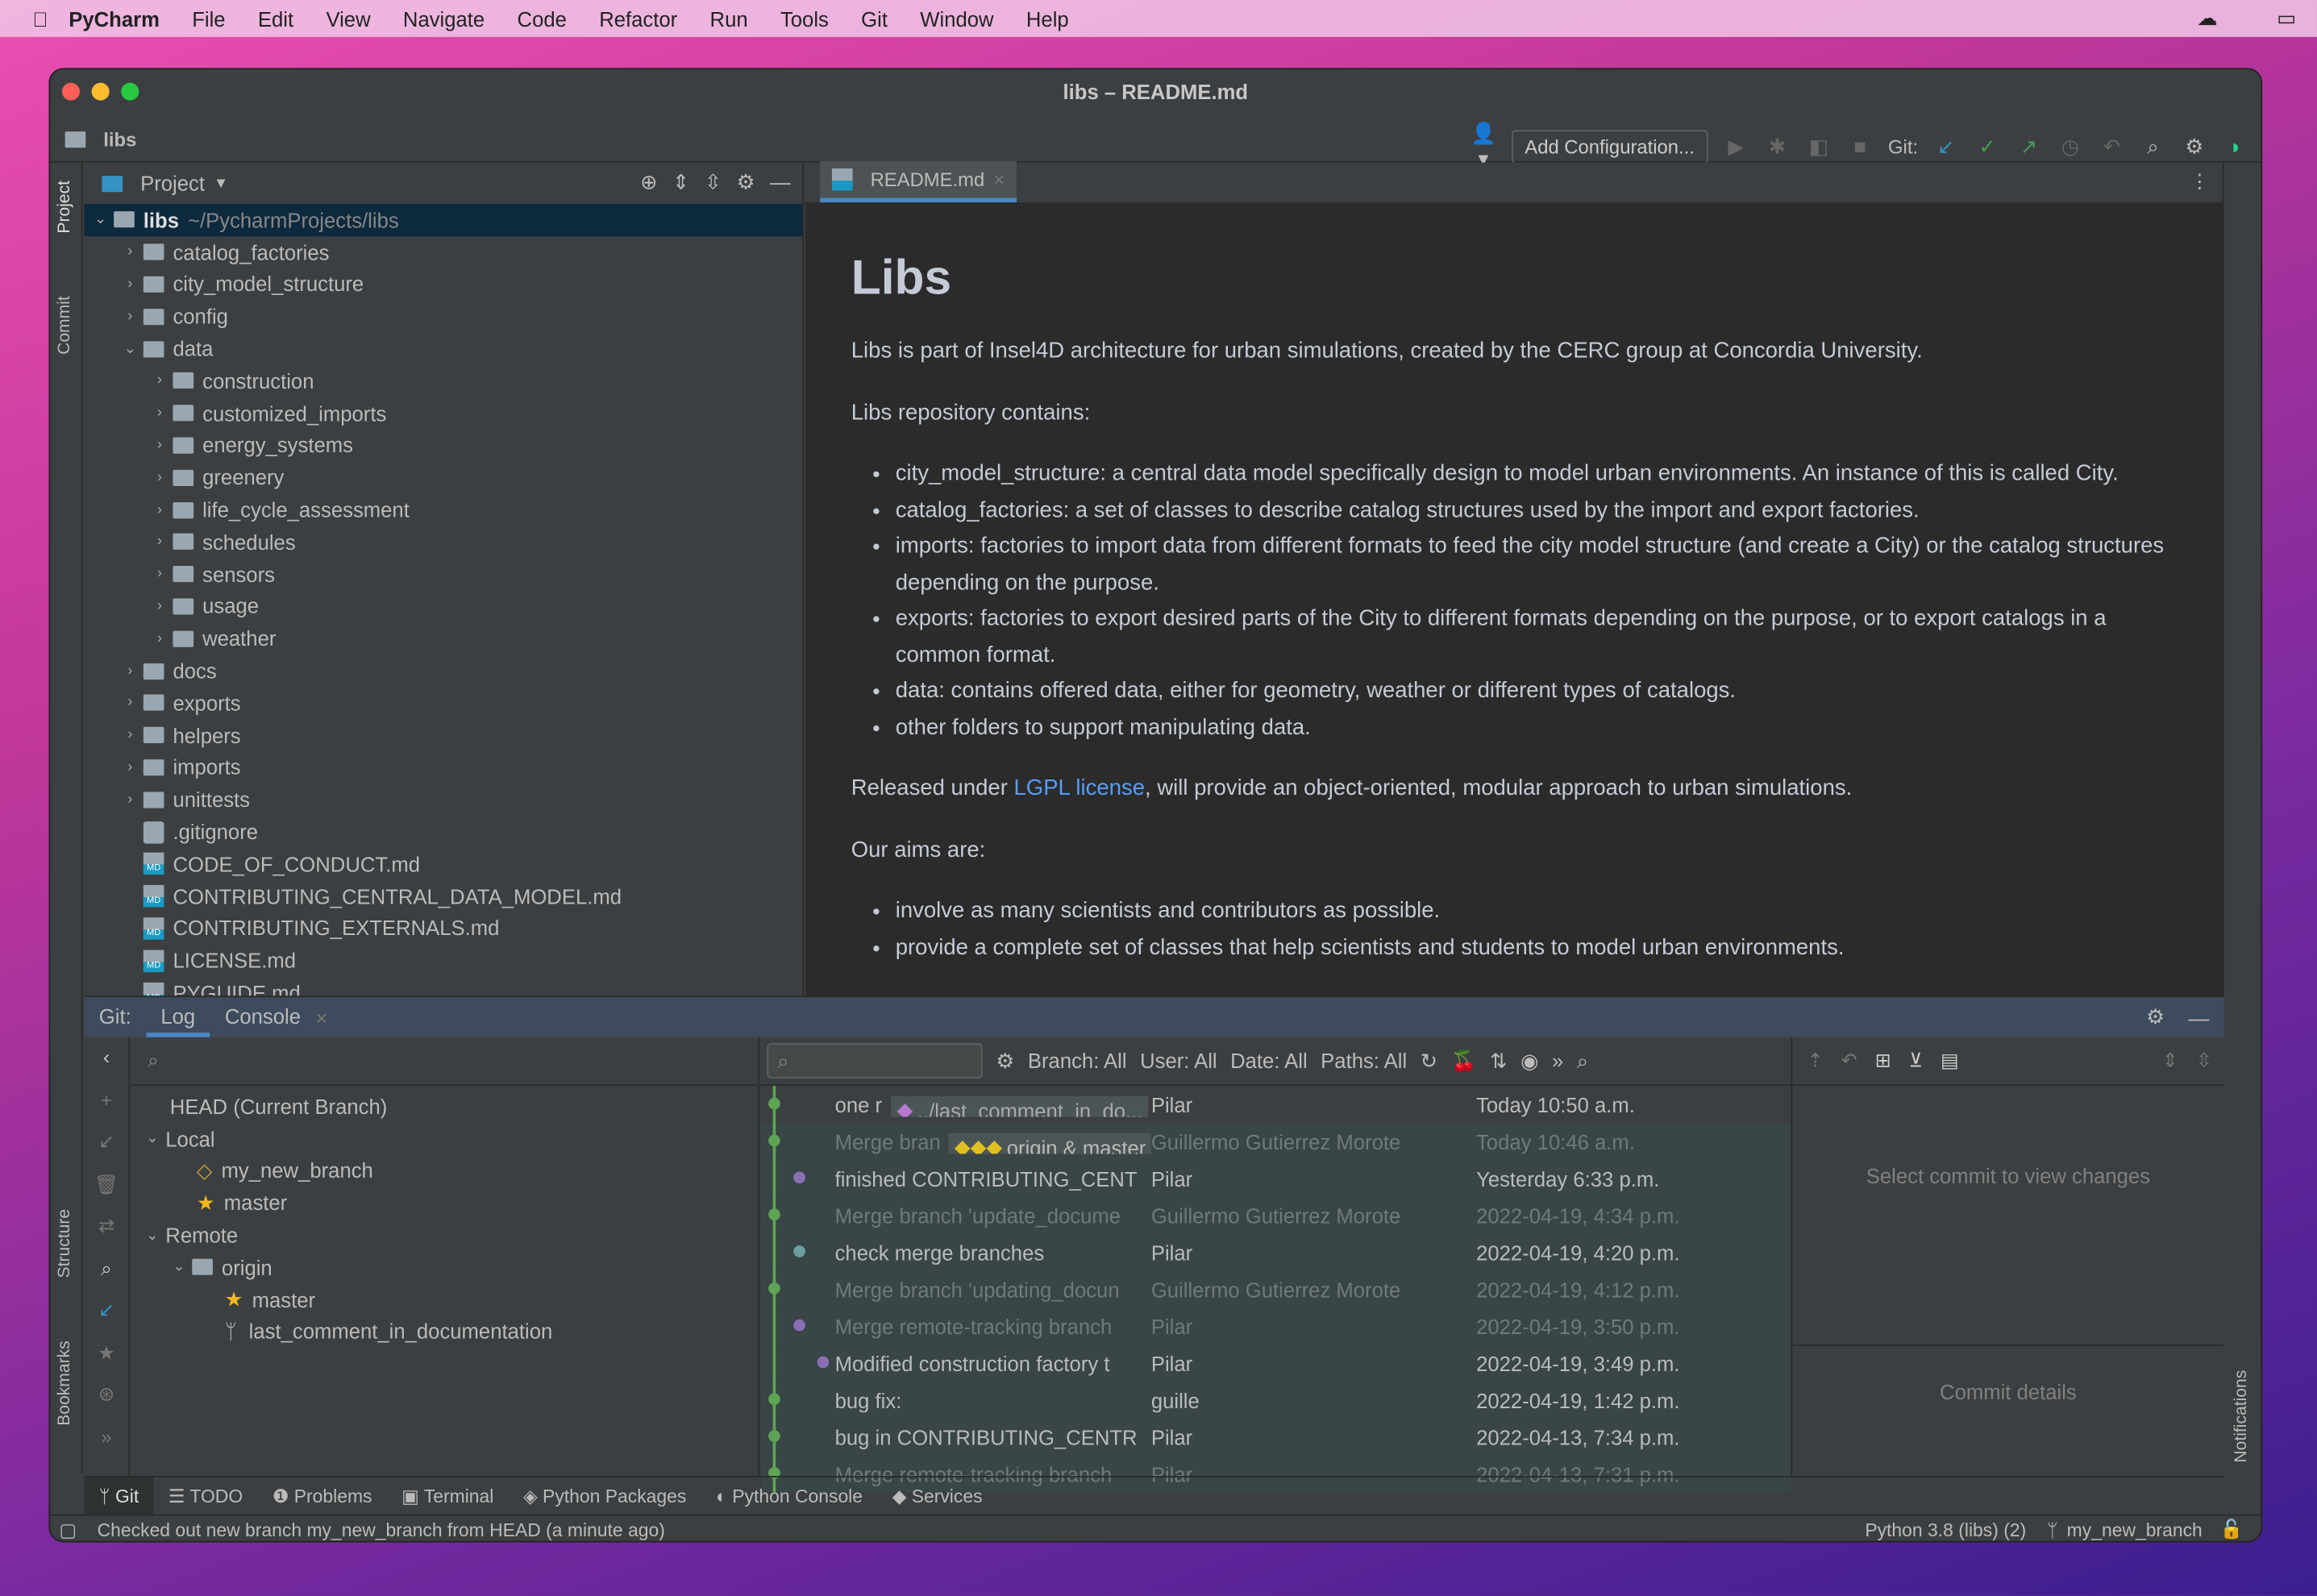 This screenshot has height=1596, width=2317. I want to click on remote-origin: ⌄ origin, so click(341, 1267).